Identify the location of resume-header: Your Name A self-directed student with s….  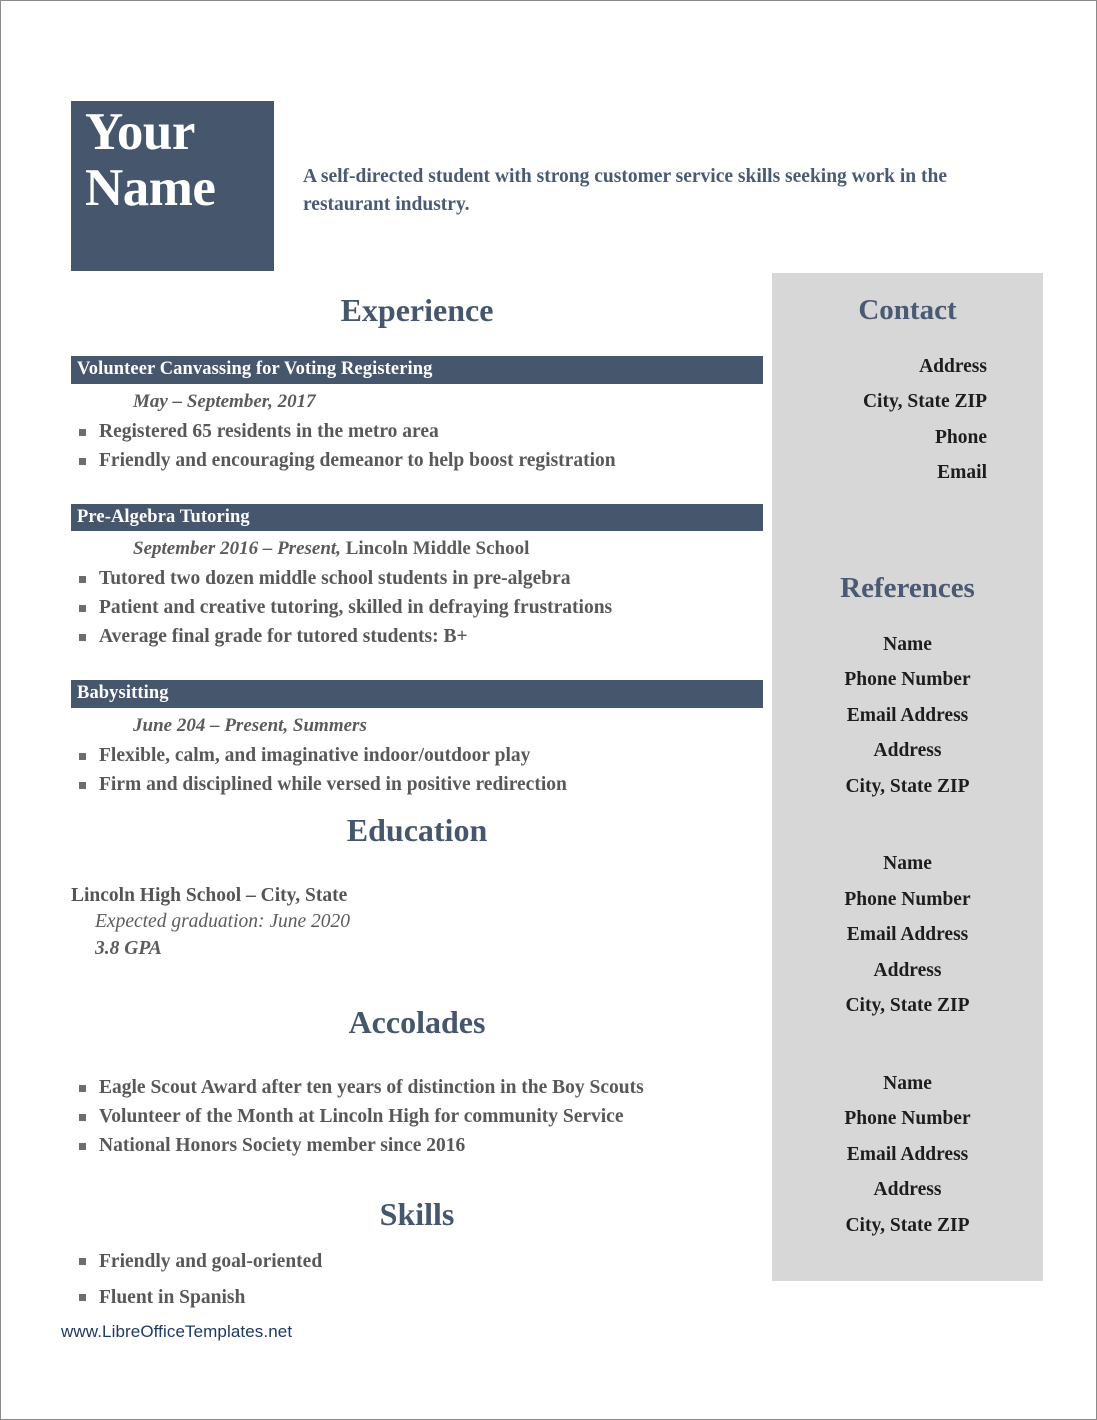
(548, 186).